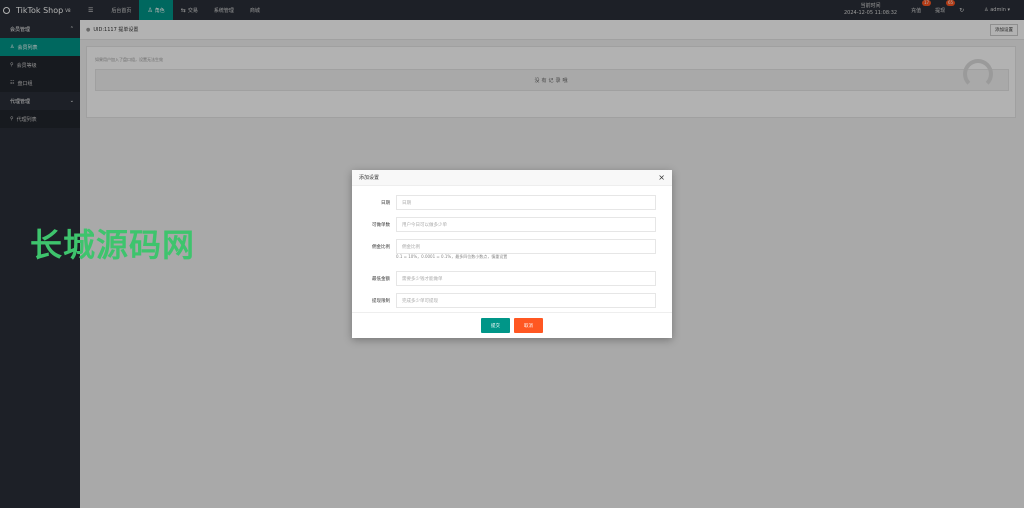  What do you see at coordinates (526, 202) in the screenshot?
I see `date-input: 日期` at bounding box center [526, 202].